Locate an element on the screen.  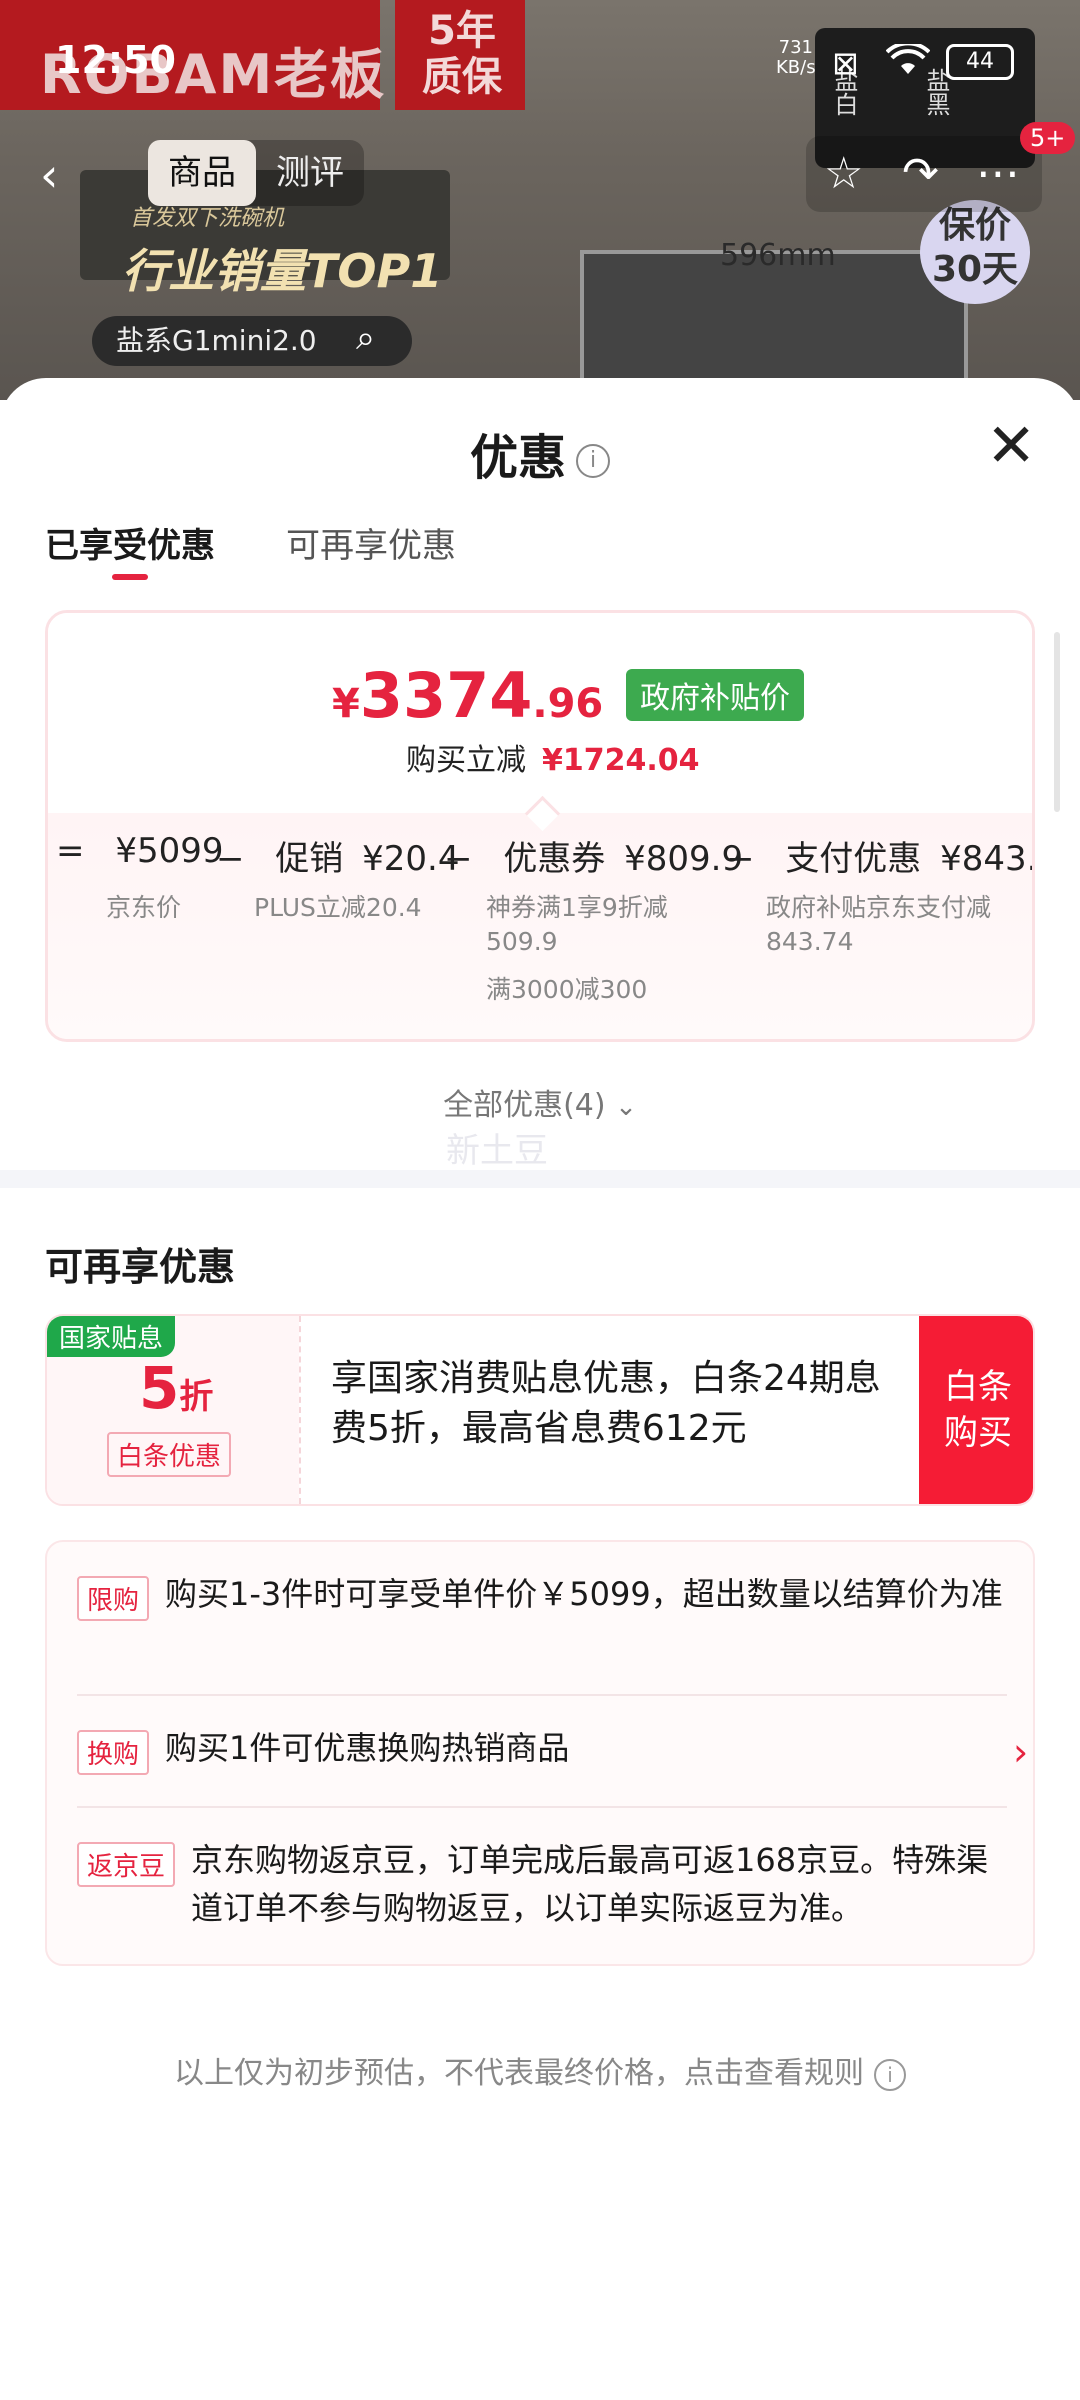
price-integer: 3374 is located at coordinates (446, 695).